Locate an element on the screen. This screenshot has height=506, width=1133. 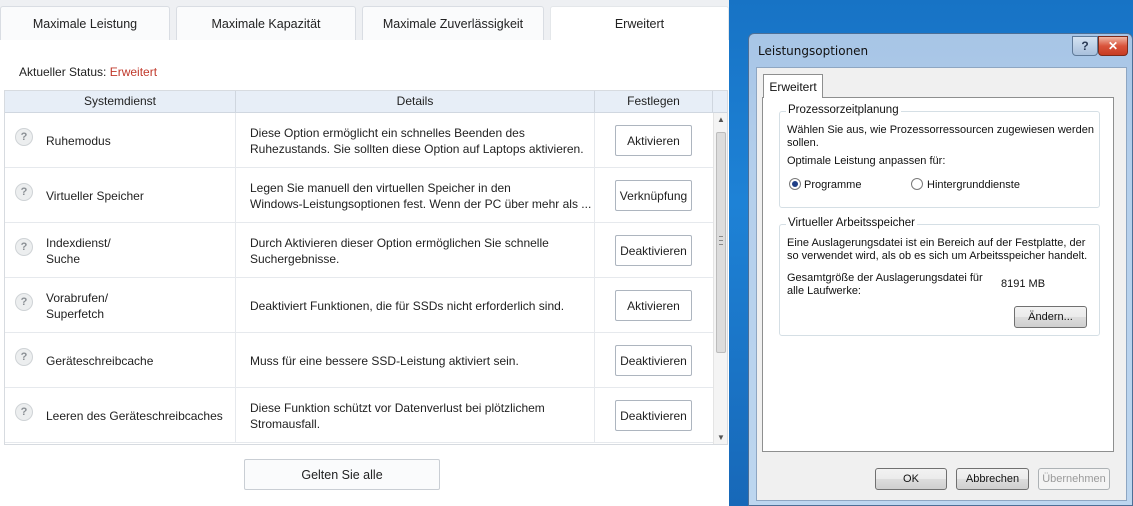
processor-scheduling-legend: Prozessorzeitplanung is located at coordinates (843, 110).